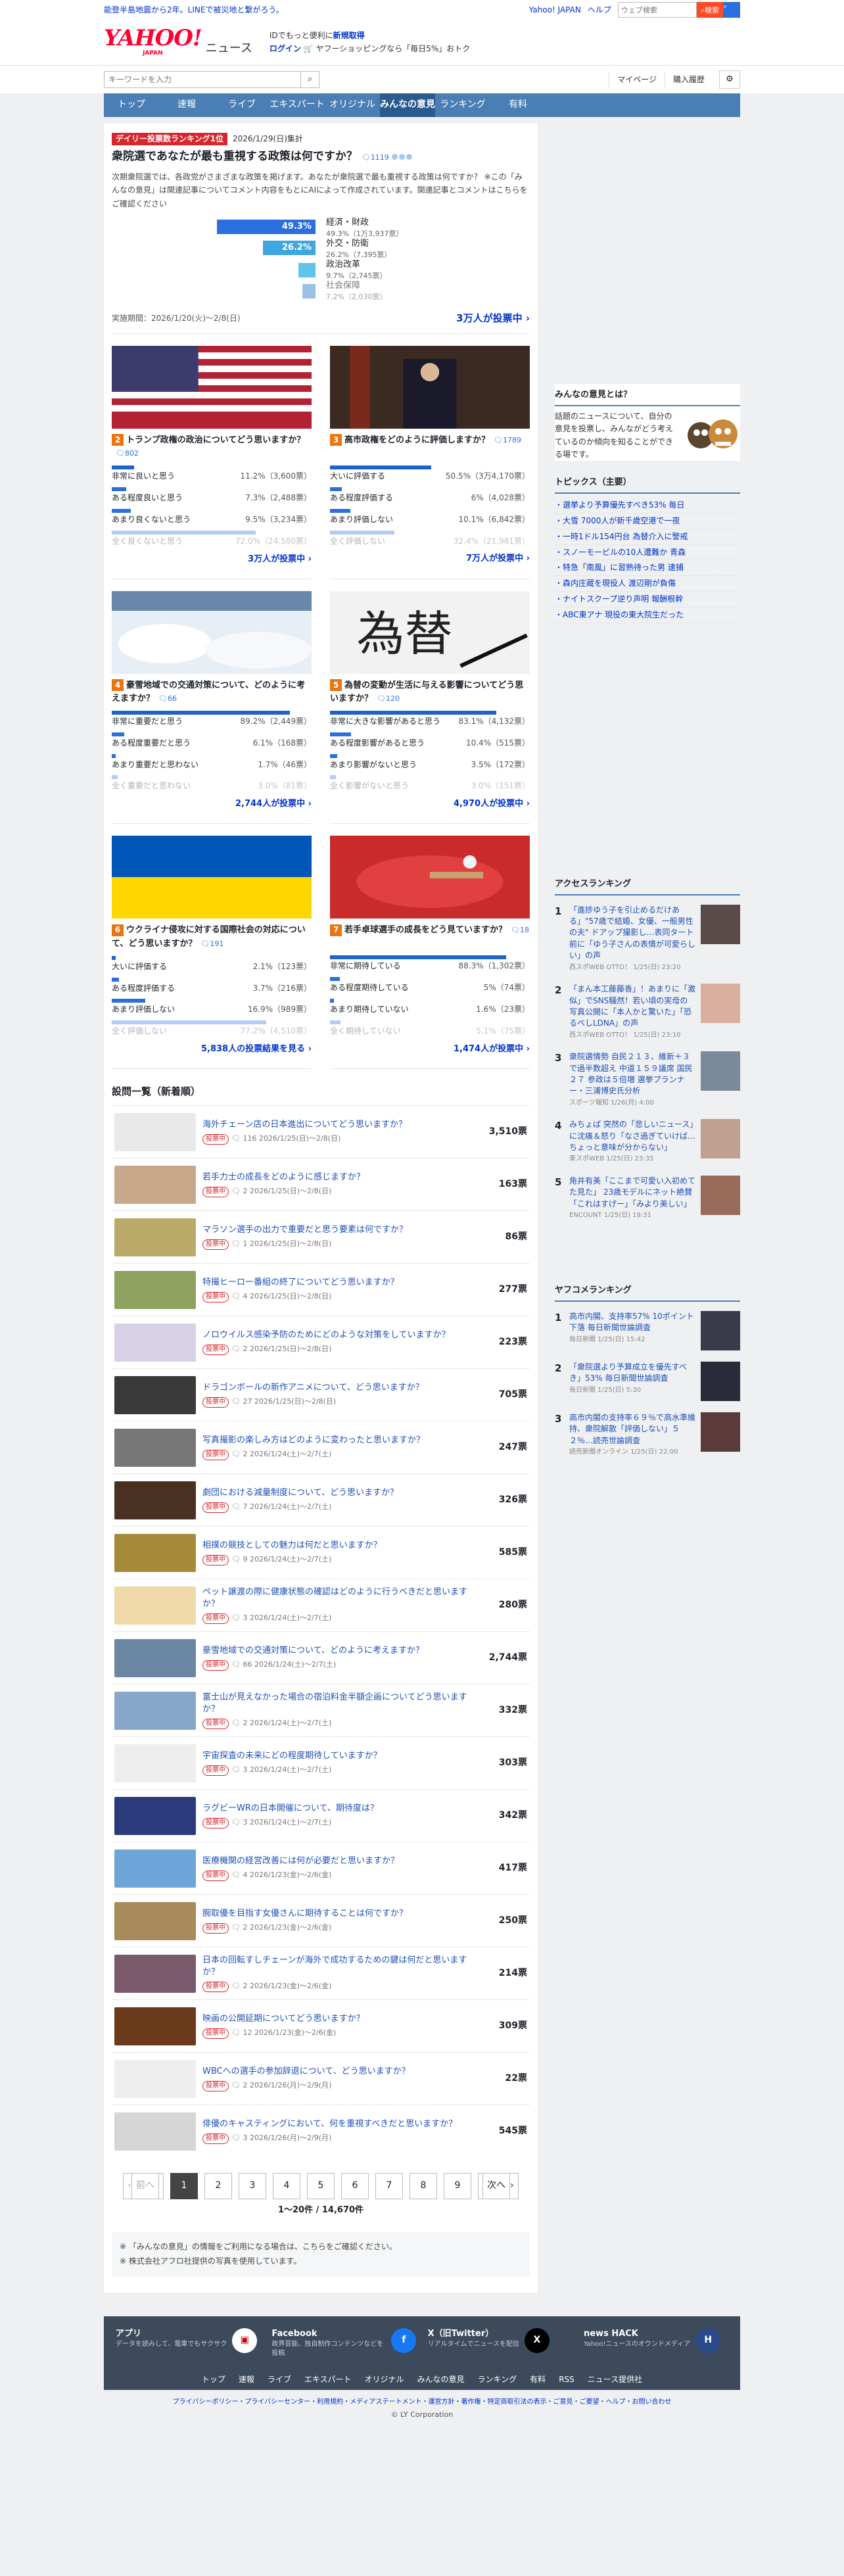  I want to click on topic-link: ・森内庄蔵を現役人 渡辺剛が負傷, so click(647, 584).